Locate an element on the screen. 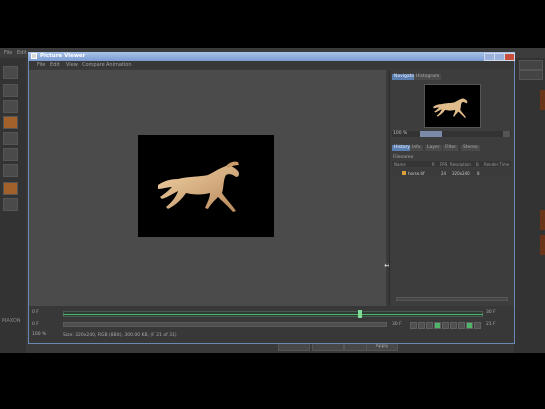 This screenshot has height=409, width=545. horse-thumbnail-icon is located at coordinates (450, 108).